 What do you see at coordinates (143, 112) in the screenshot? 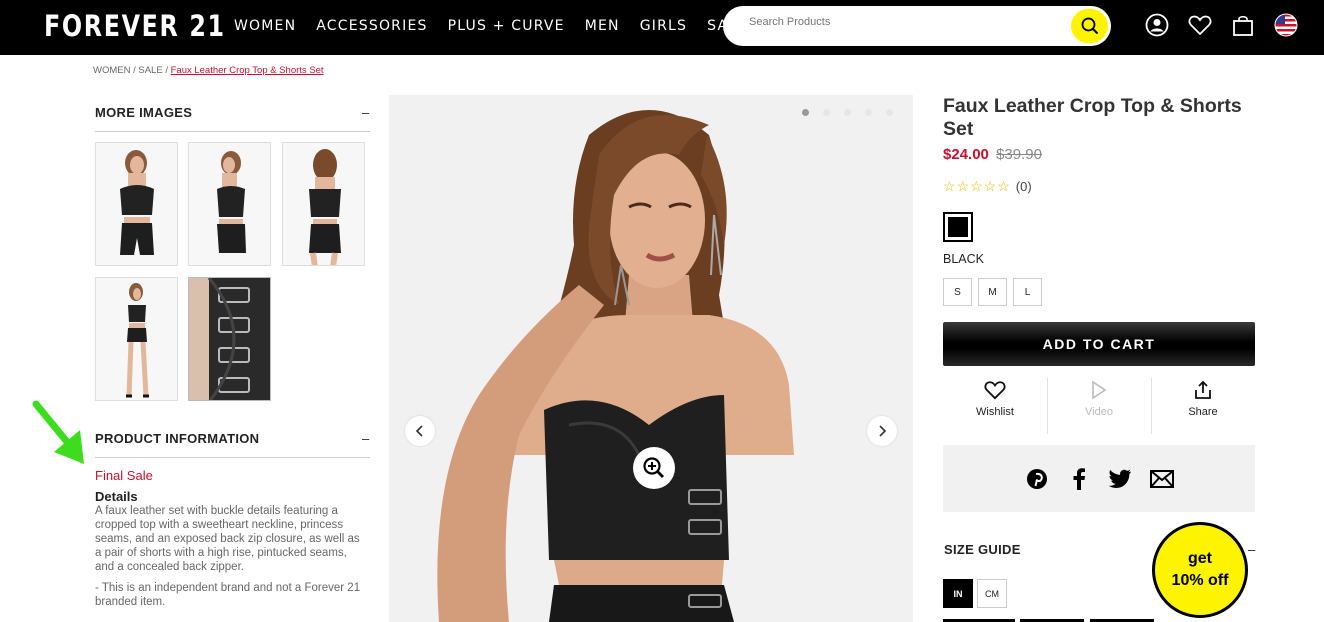
I see `more-images-title: MORE IMAGES` at bounding box center [143, 112].